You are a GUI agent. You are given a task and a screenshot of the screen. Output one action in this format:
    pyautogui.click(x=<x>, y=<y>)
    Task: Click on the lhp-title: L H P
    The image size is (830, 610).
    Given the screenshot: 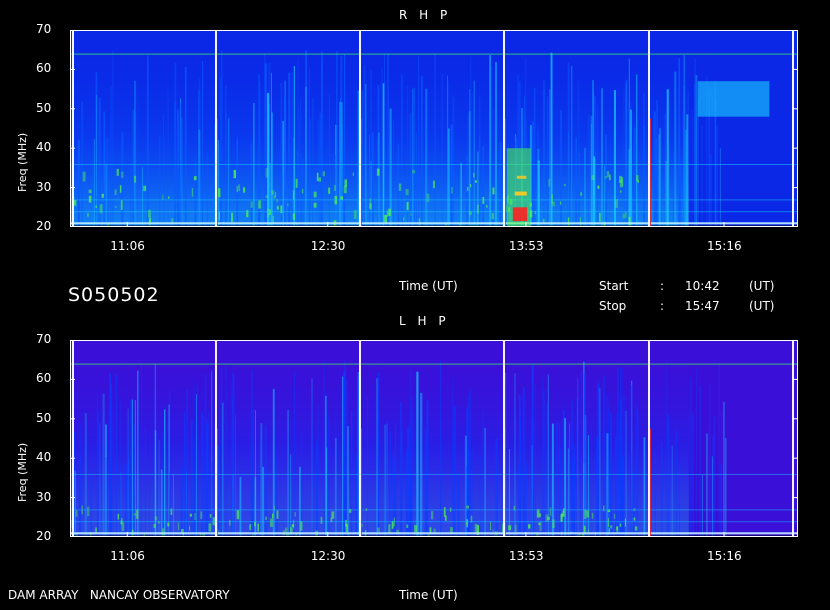 What is the action you would take?
    pyautogui.click(x=424, y=321)
    